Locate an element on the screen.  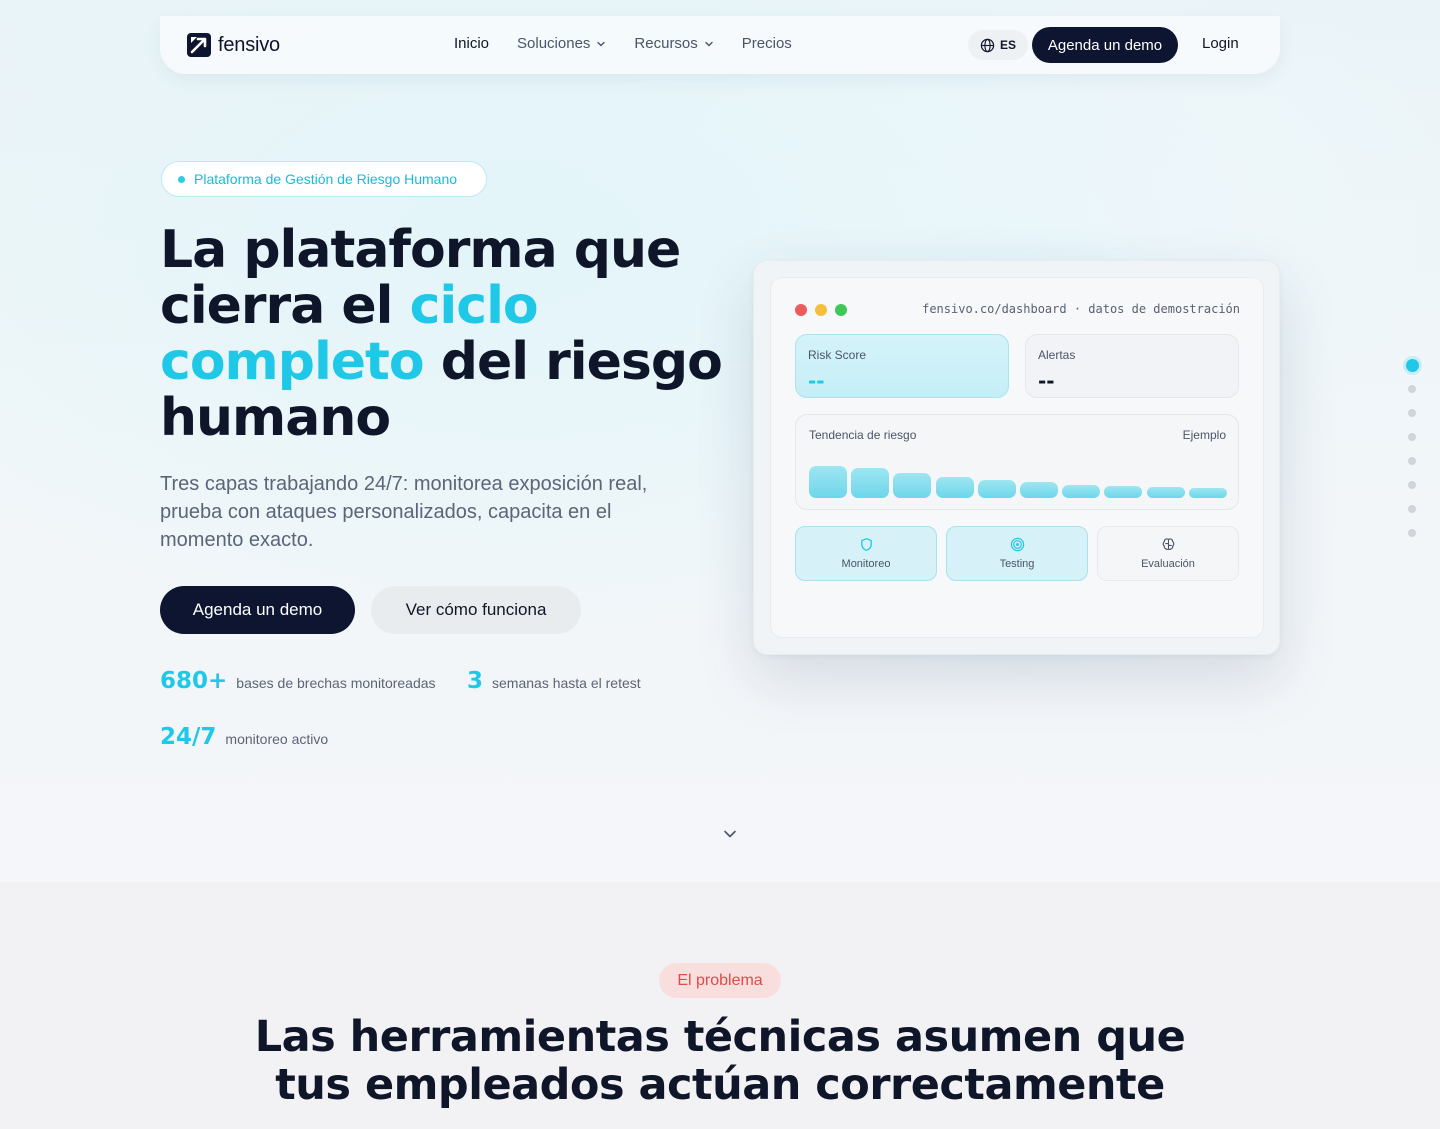
scroll-down-chevron-icon is located at coordinates (730, 834).